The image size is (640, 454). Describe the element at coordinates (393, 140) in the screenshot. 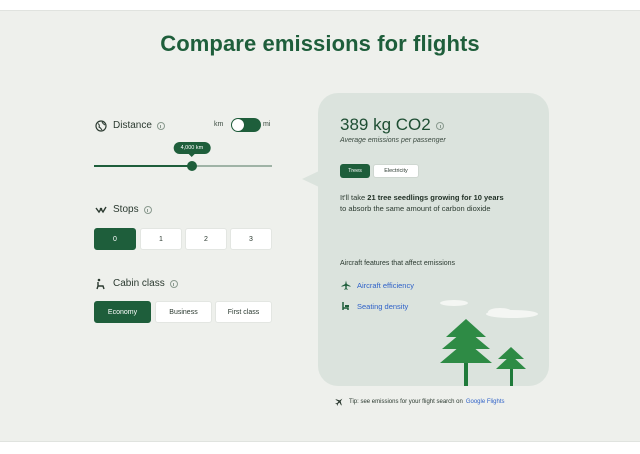

I see `emissions-subtitle: Average emissions per passenger` at that location.